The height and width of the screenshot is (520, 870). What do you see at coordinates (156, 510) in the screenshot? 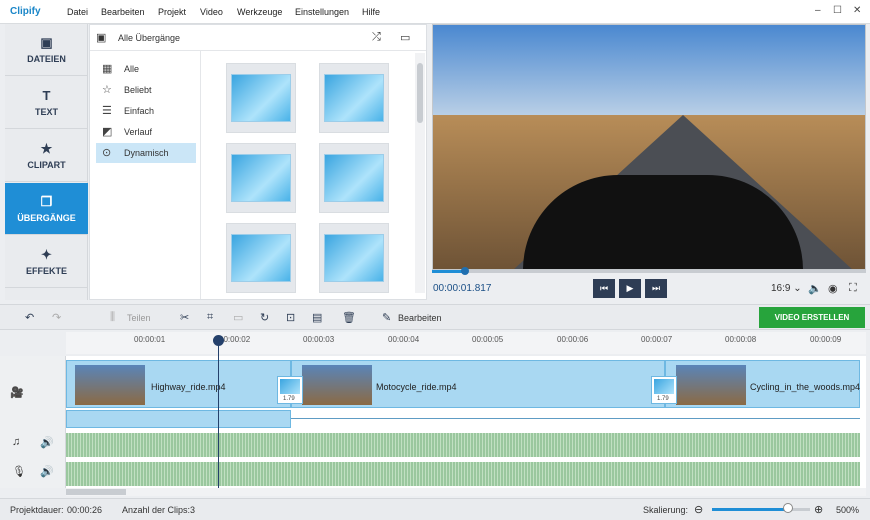
I see `clips-label: Anzahl der Clips:` at bounding box center [156, 510].